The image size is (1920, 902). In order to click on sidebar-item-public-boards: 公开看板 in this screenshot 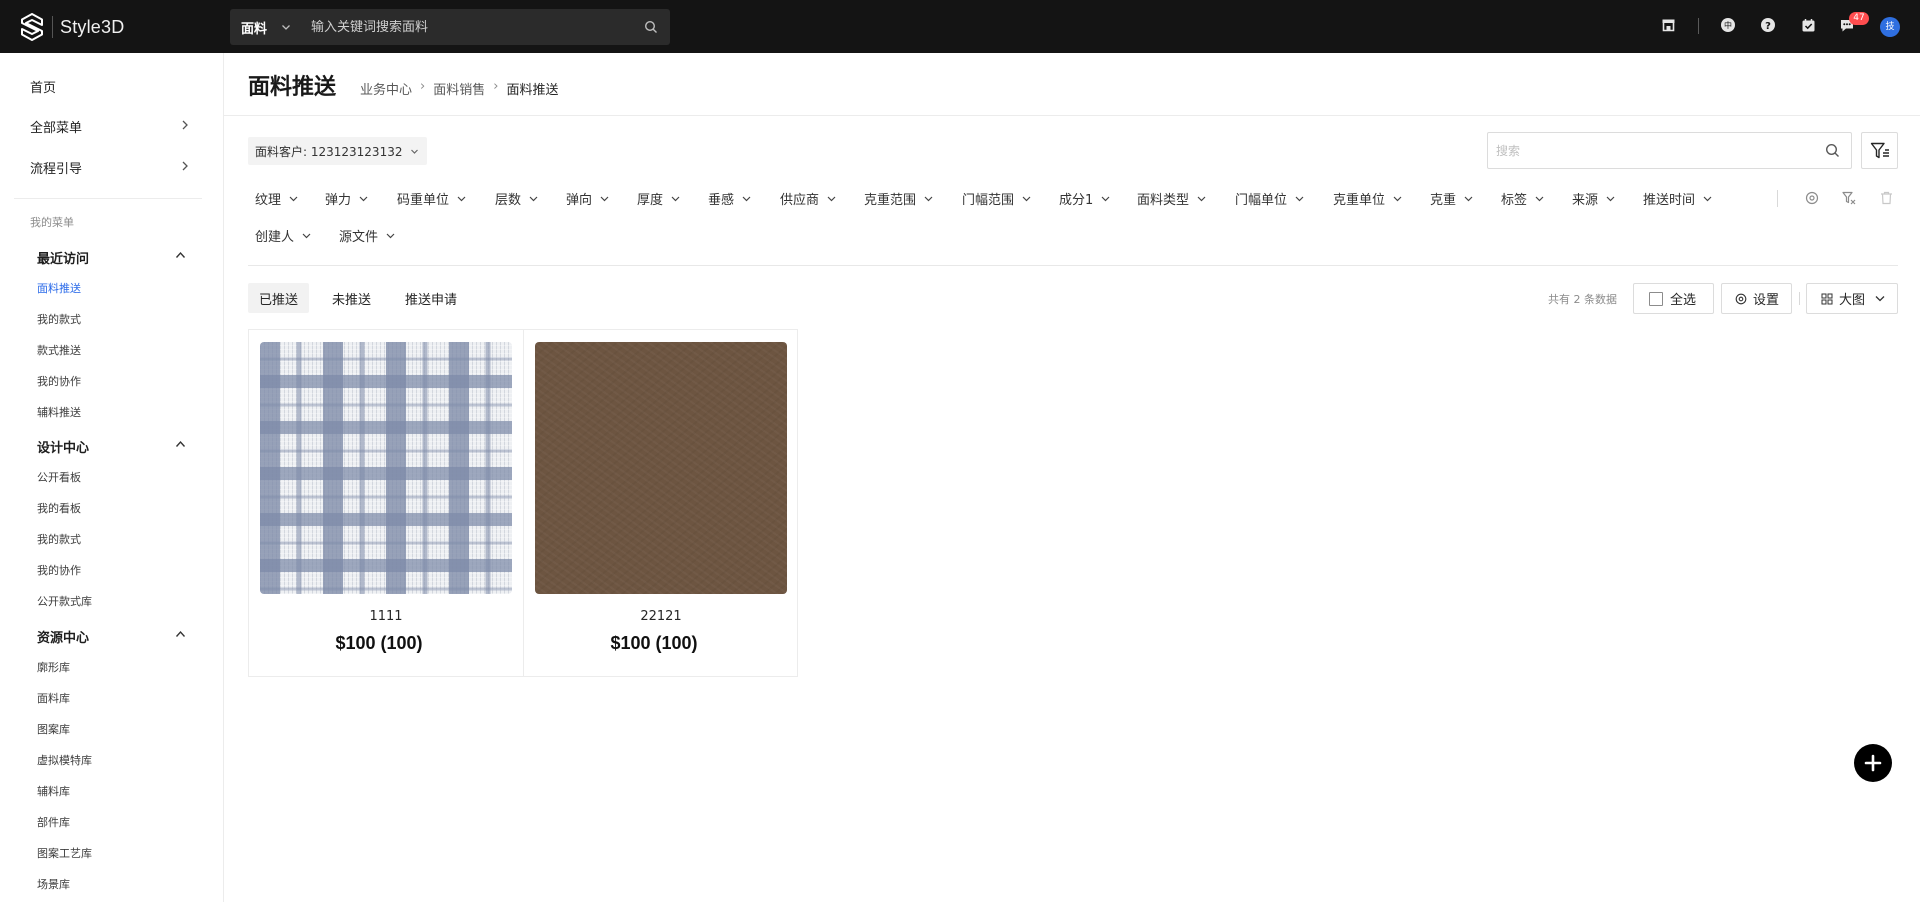, I will do `click(59, 477)`.